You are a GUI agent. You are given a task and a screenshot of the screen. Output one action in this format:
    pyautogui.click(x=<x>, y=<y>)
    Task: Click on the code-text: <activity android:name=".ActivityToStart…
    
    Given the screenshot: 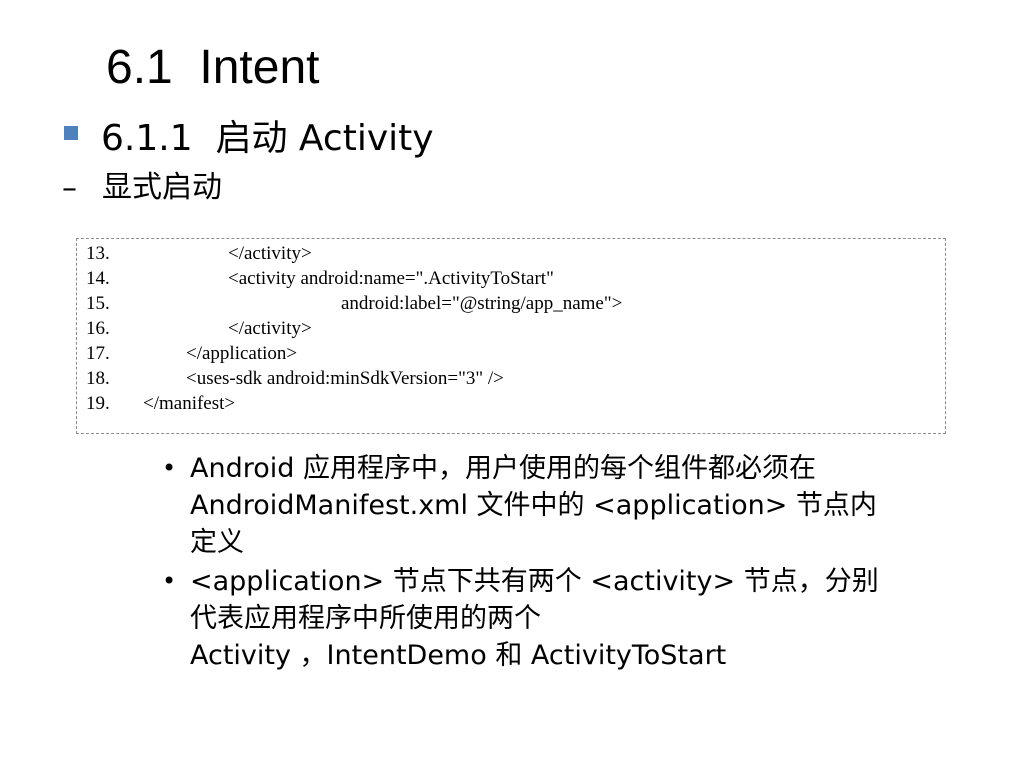 What is the action you would take?
    pyautogui.click(x=391, y=278)
    